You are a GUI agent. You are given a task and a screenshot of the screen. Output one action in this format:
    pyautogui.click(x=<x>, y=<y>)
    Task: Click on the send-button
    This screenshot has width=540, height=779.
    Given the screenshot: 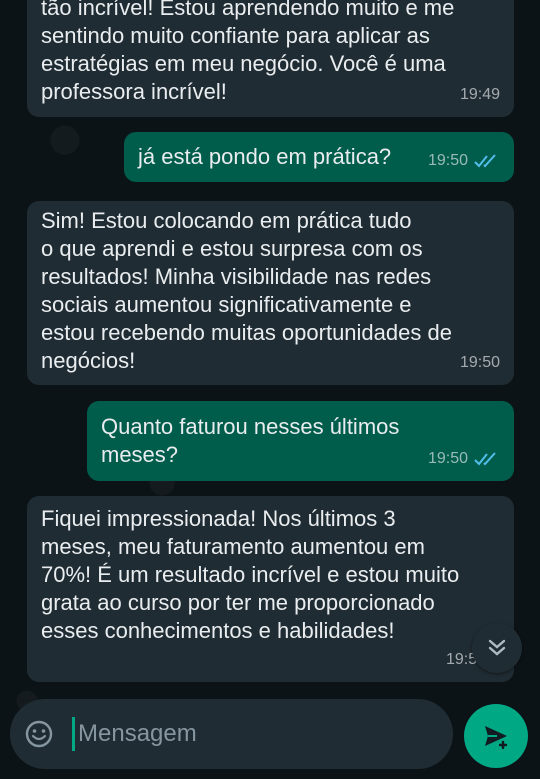 What is the action you would take?
    pyautogui.click(x=496, y=736)
    